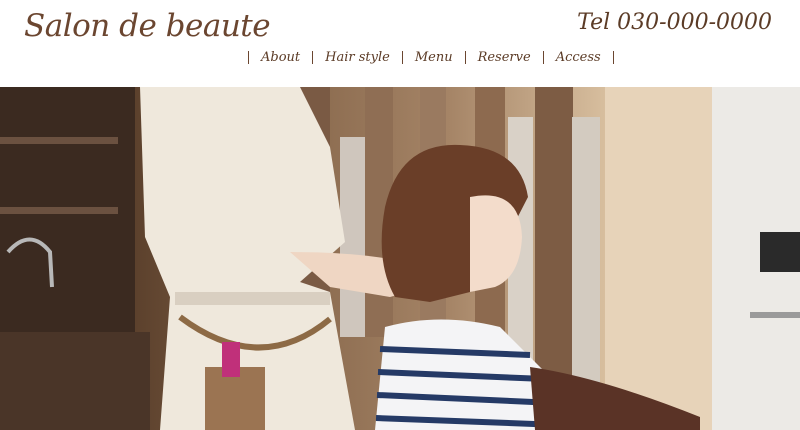 This screenshot has height=430, width=800. What do you see at coordinates (775, 315) in the screenshot?
I see `trolley` at bounding box center [775, 315].